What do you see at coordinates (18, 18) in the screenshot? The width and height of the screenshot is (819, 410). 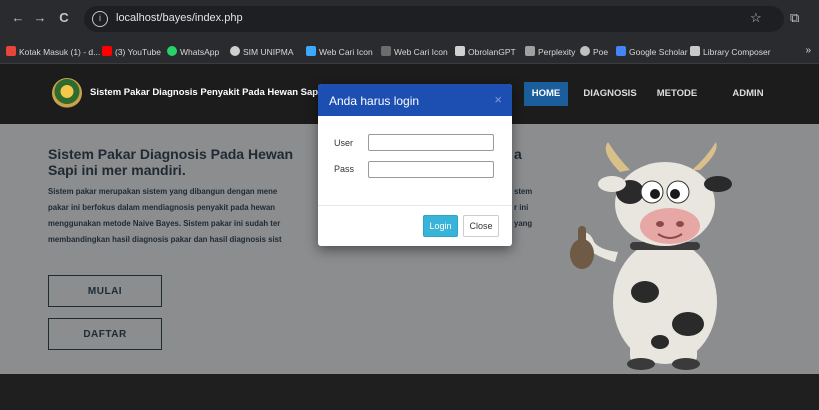 I see `back-icon: ←` at bounding box center [18, 18].